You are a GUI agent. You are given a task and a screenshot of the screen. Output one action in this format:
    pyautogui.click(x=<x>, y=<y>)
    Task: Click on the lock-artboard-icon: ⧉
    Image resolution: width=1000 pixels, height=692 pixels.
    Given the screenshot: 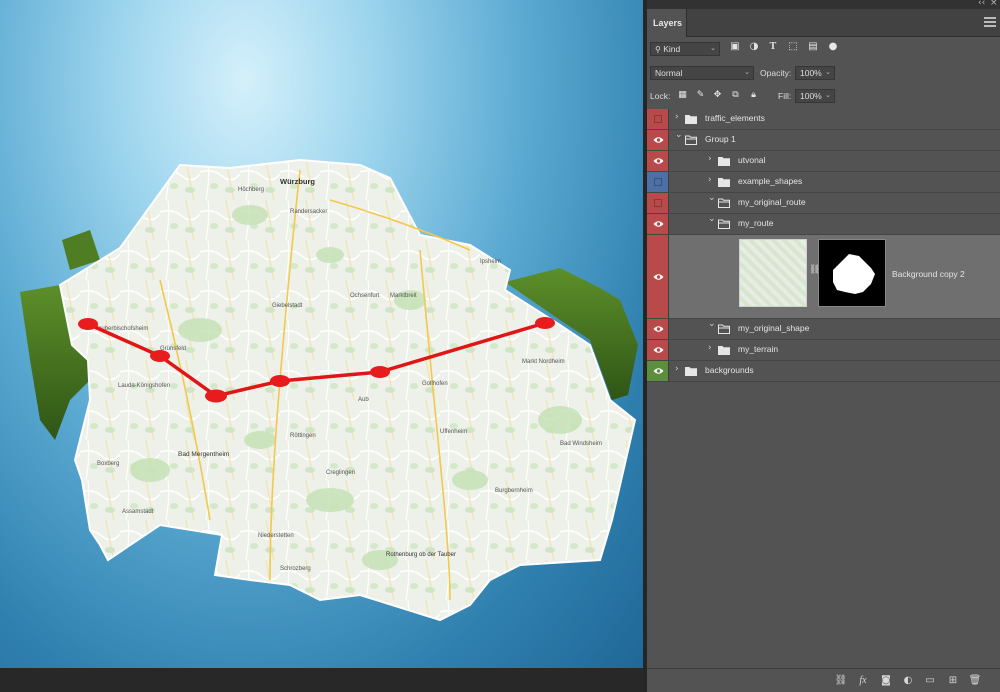 What is the action you would take?
    pyautogui.click(x=735, y=95)
    